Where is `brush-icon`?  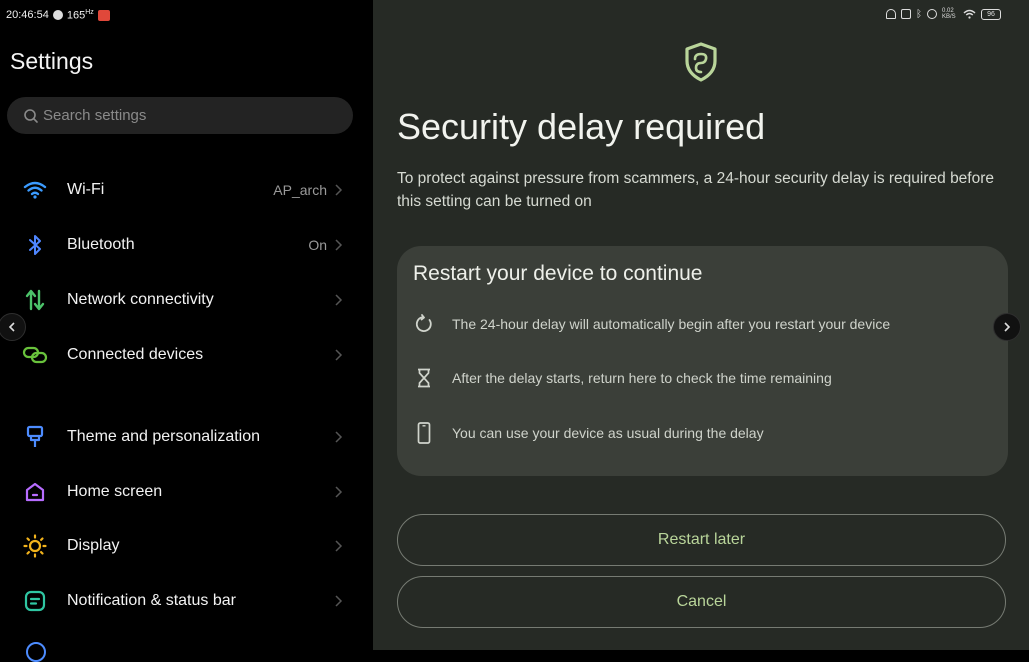
brush-icon is located at coordinates (35, 437).